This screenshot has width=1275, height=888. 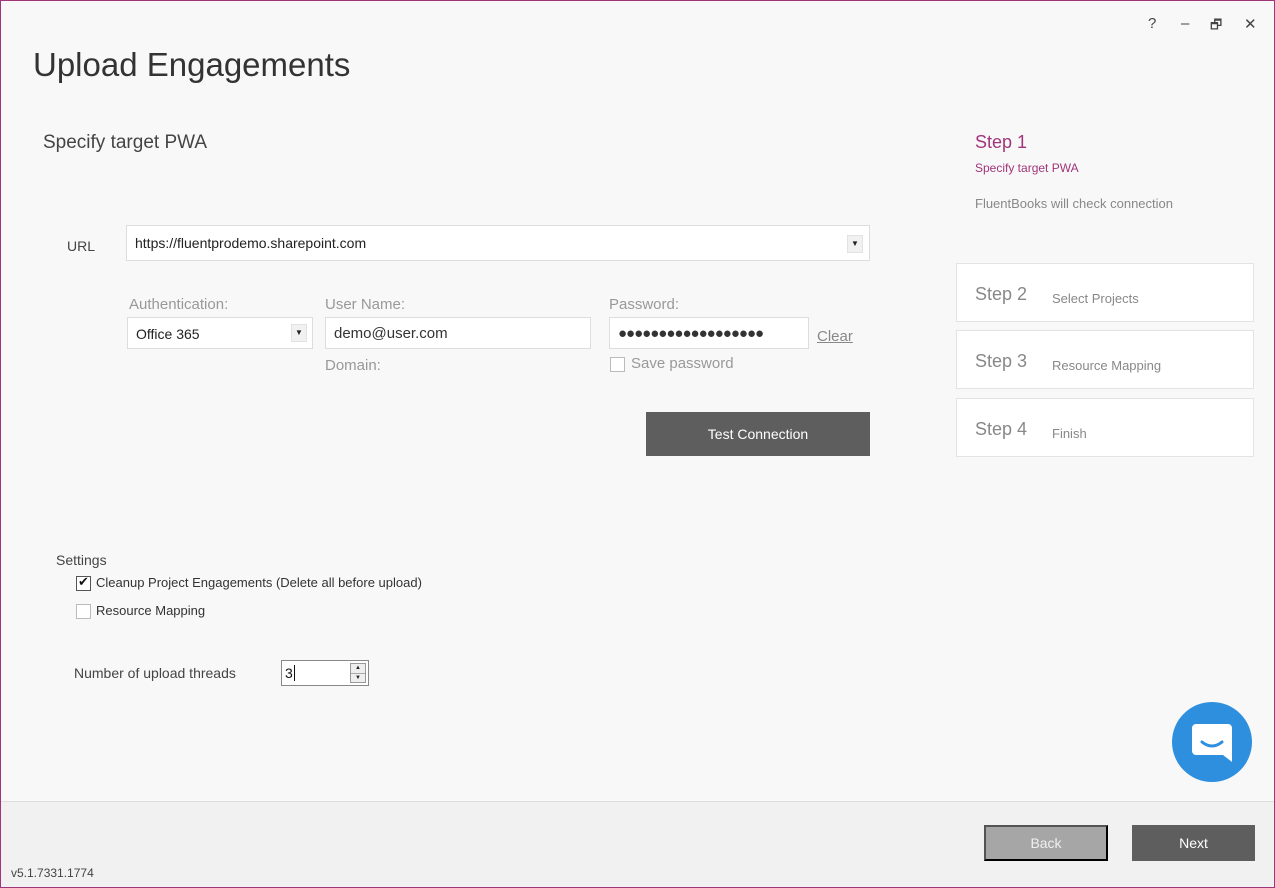 I want to click on save-password-label: Save password, so click(x=682, y=363).